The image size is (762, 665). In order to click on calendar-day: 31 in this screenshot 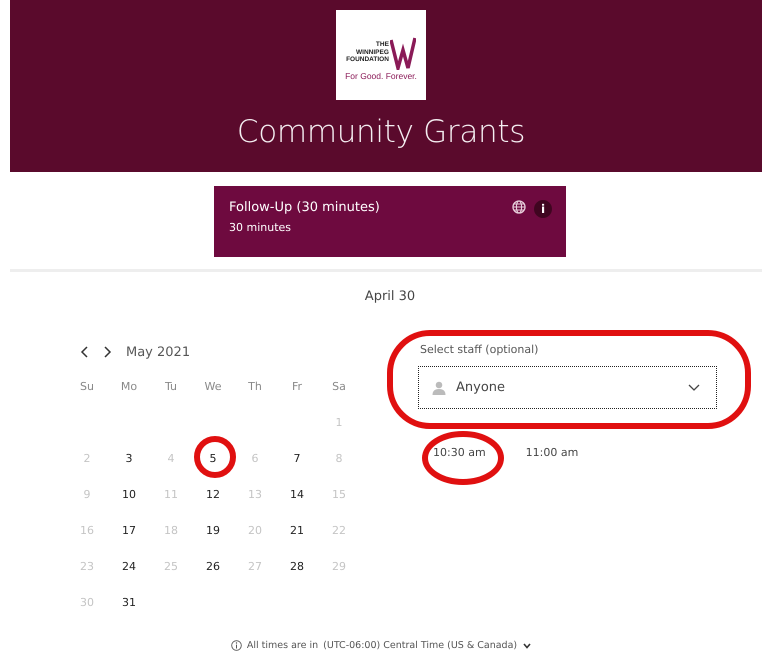, I will do `click(129, 602)`.